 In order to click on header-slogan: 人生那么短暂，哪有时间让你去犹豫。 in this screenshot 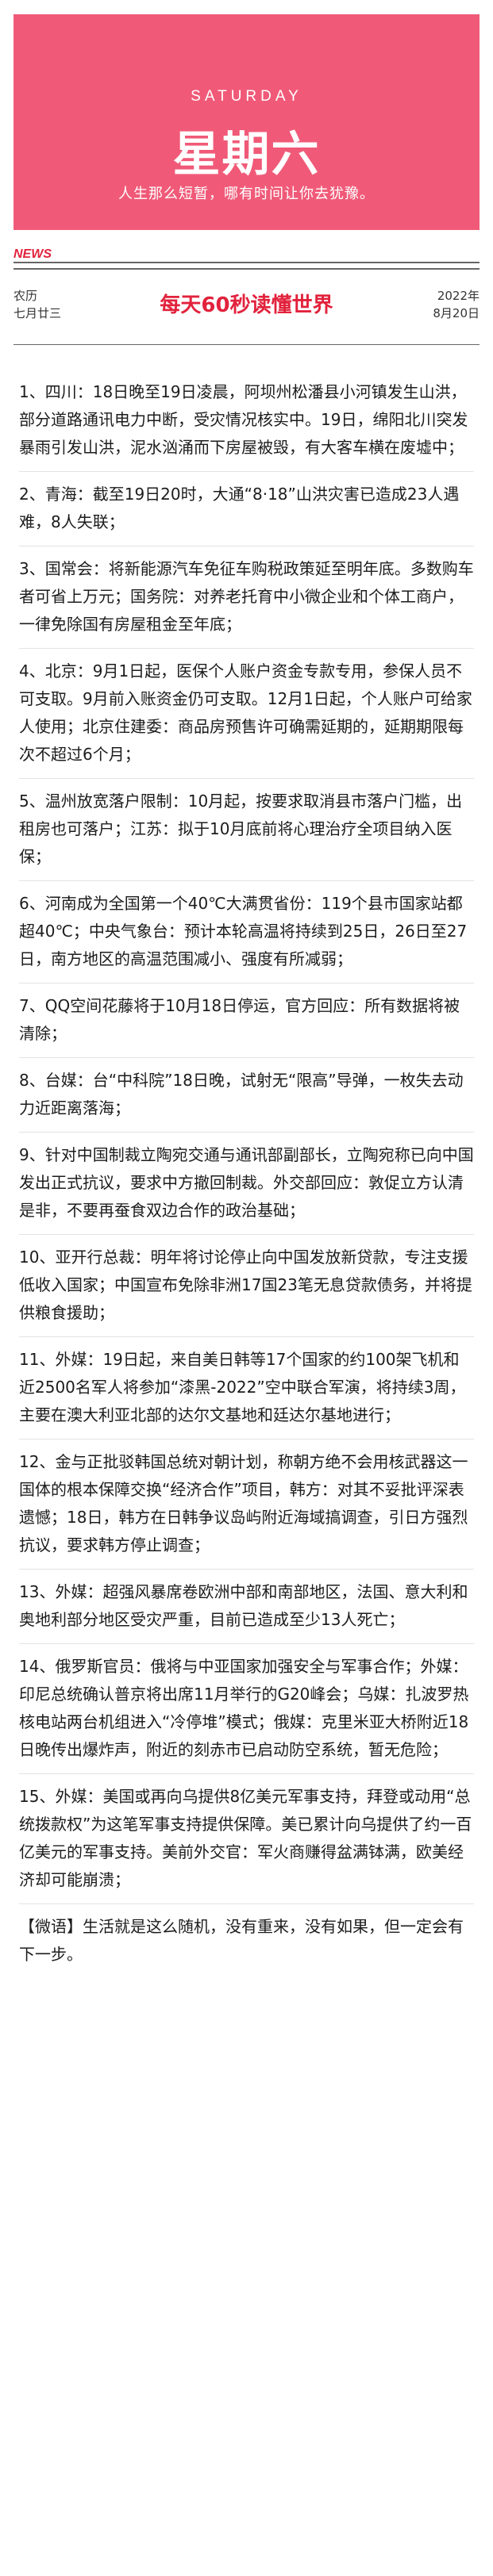, I will do `click(246, 194)`.